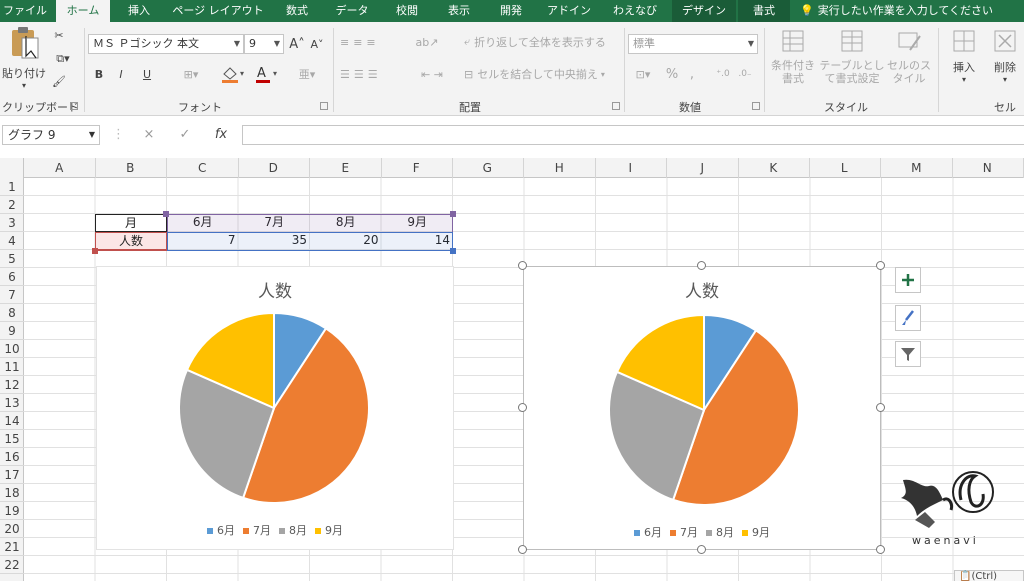  Describe the element at coordinates (432, 74) in the screenshot. I see `indent-buttons: ⇤ ⇥` at that location.